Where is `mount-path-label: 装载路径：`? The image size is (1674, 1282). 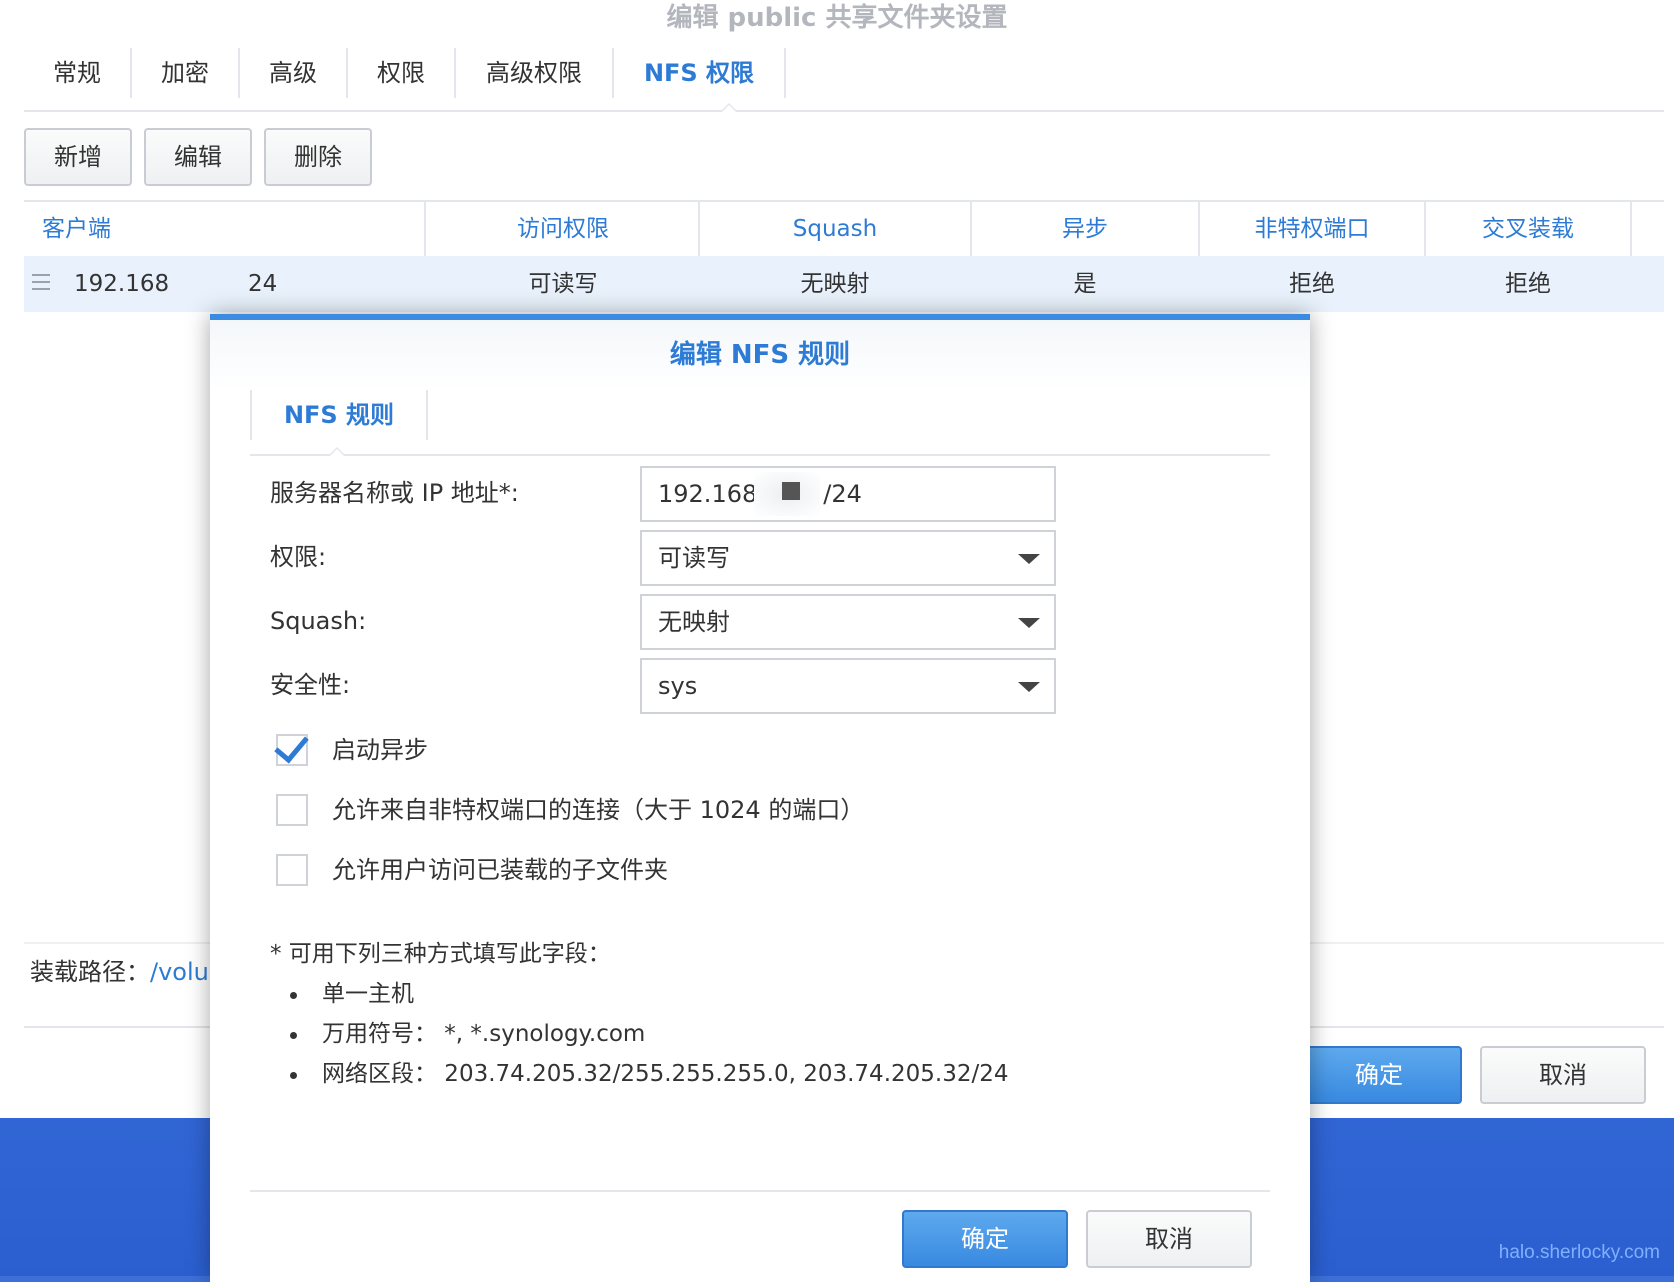 mount-path-label: 装载路径： is located at coordinates (90, 972).